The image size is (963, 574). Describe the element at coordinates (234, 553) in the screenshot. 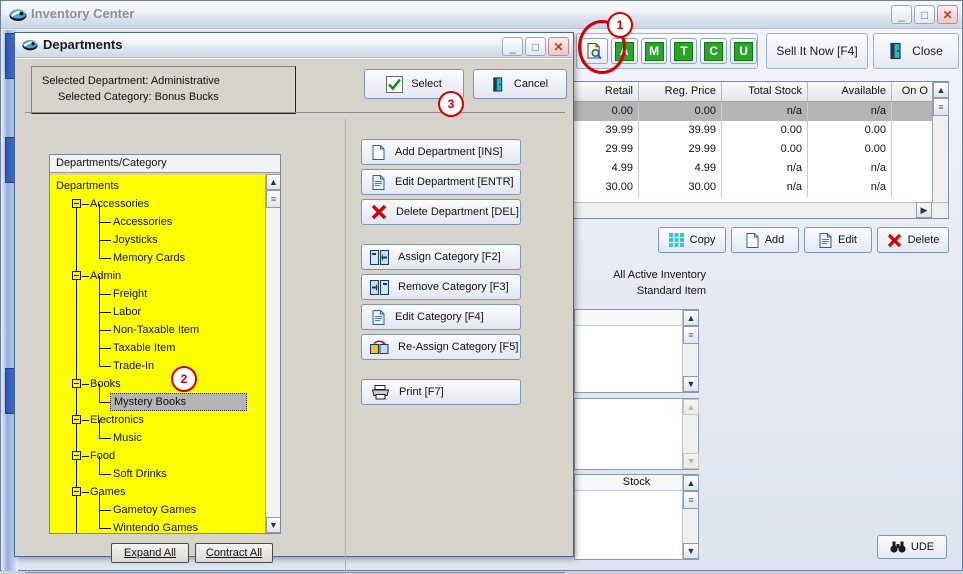

I see `contract-all-button: Contract All` at that location.